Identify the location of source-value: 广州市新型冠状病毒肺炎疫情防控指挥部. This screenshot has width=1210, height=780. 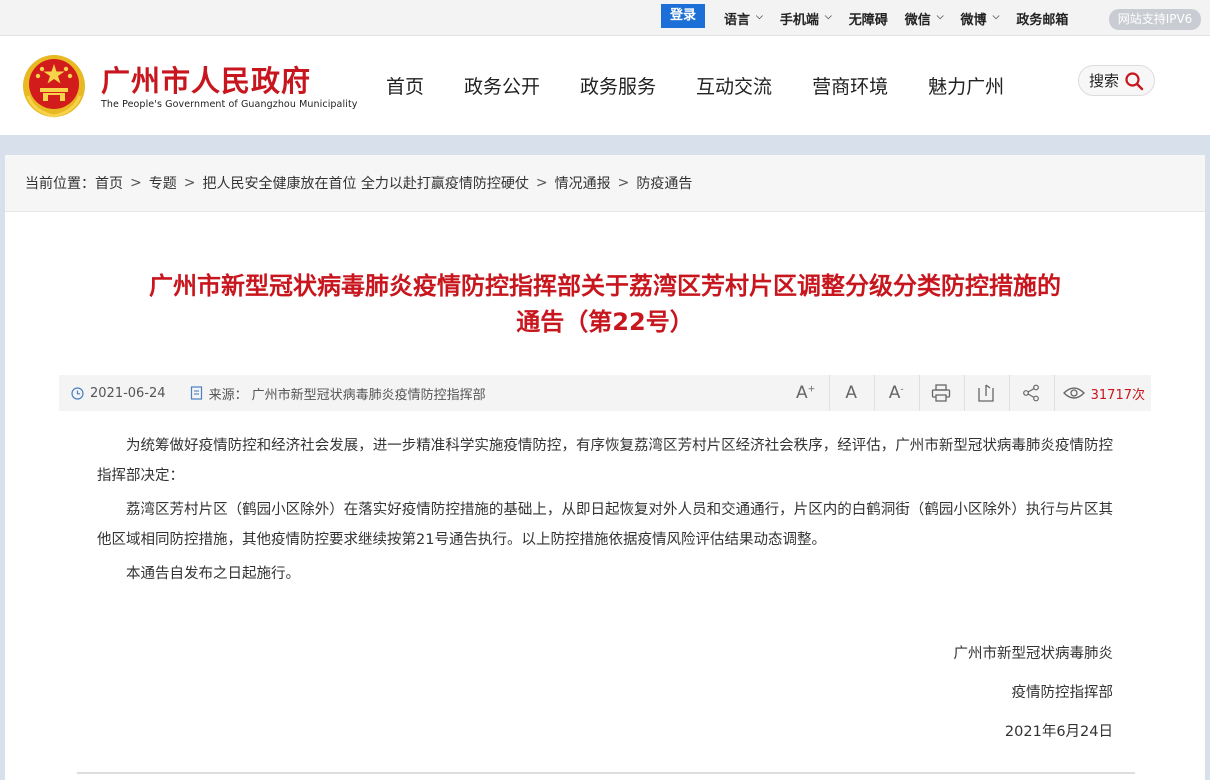
(368, 395).